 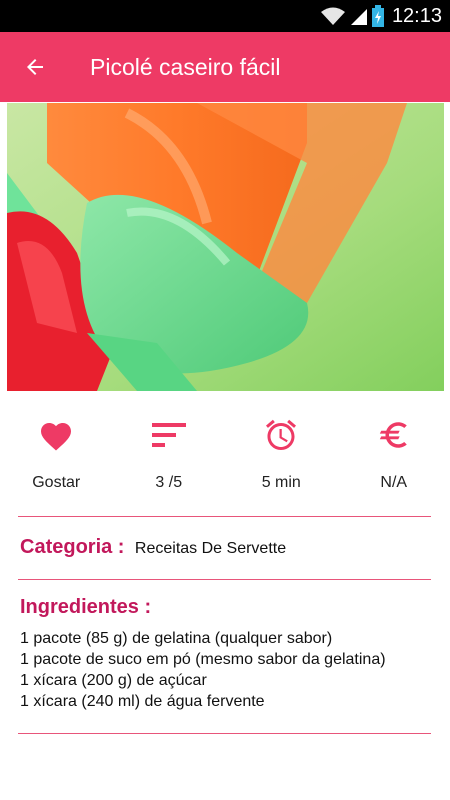 I want to click on like-label: Gostar, so click(x=56, y=482).